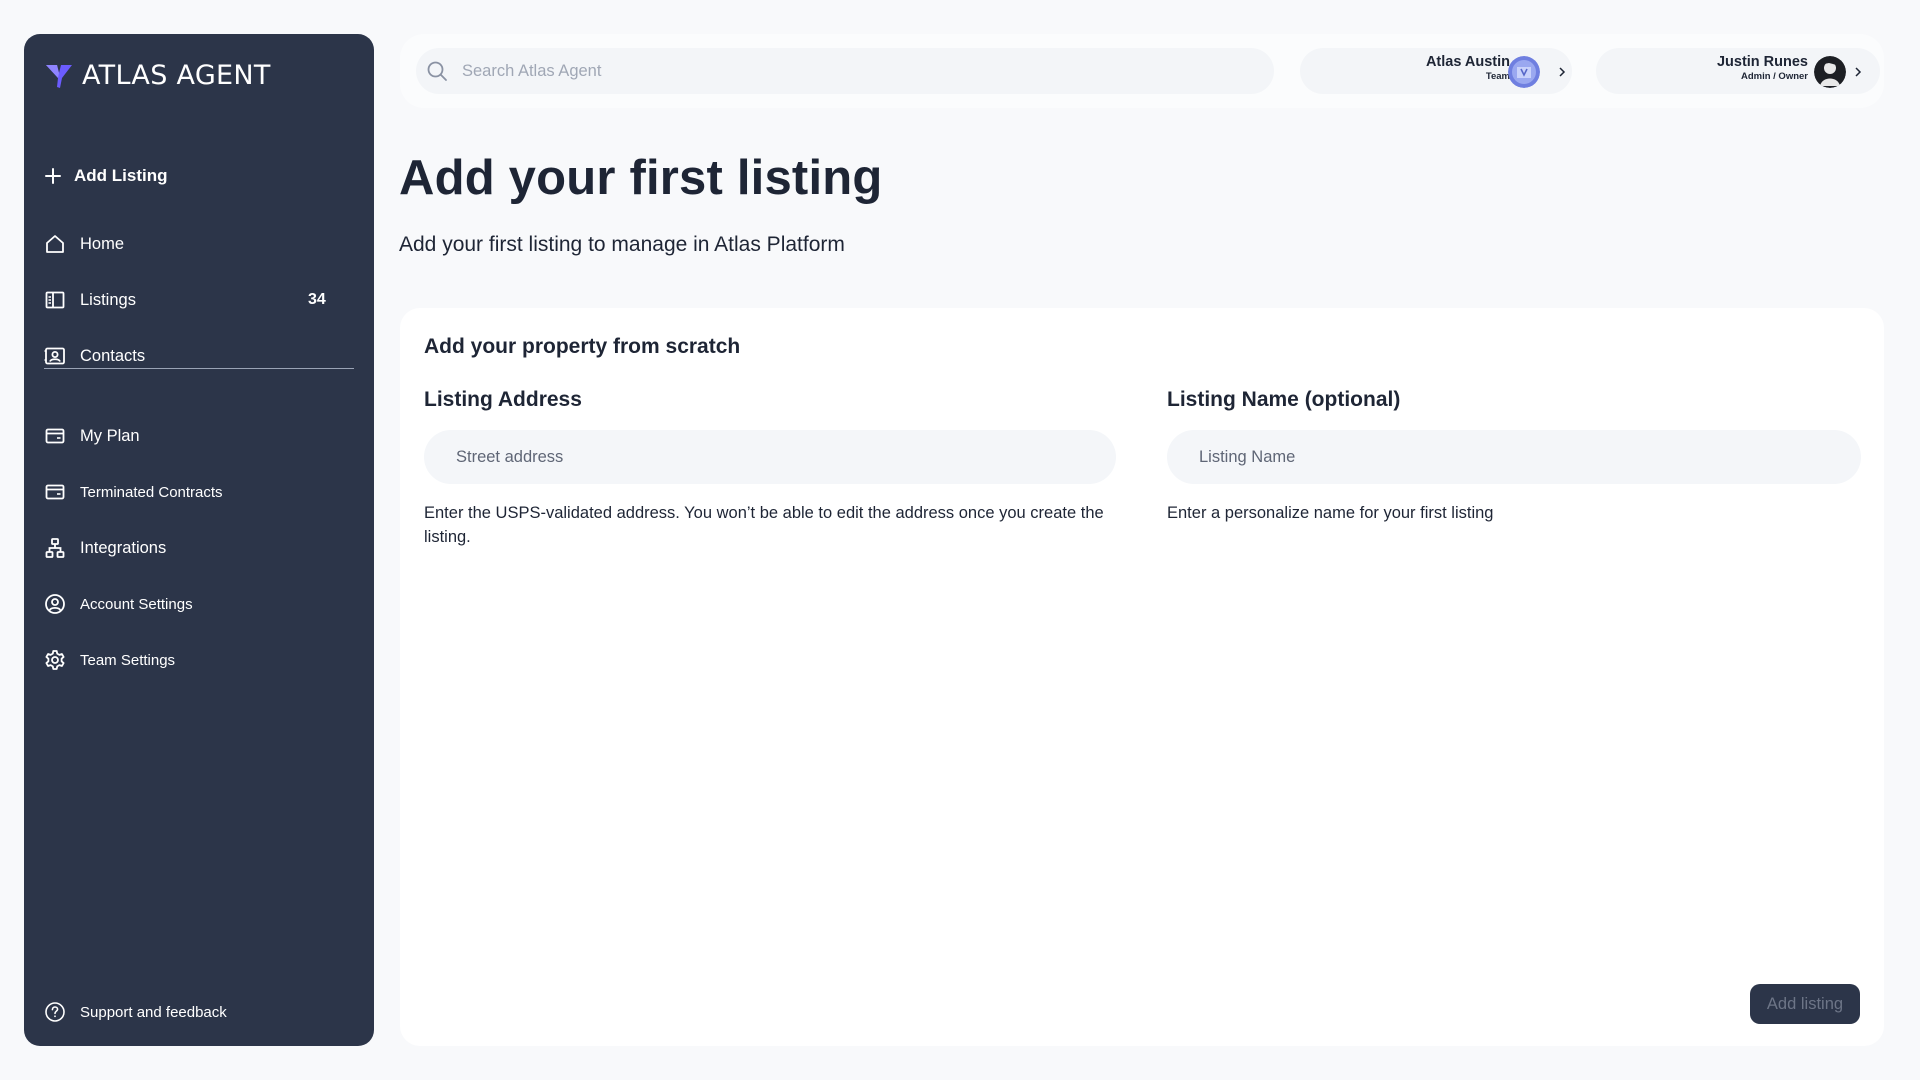 The height and width of the screenshot is (1080, 1920). I want to click on sitemap-icon, so click(55, 548).